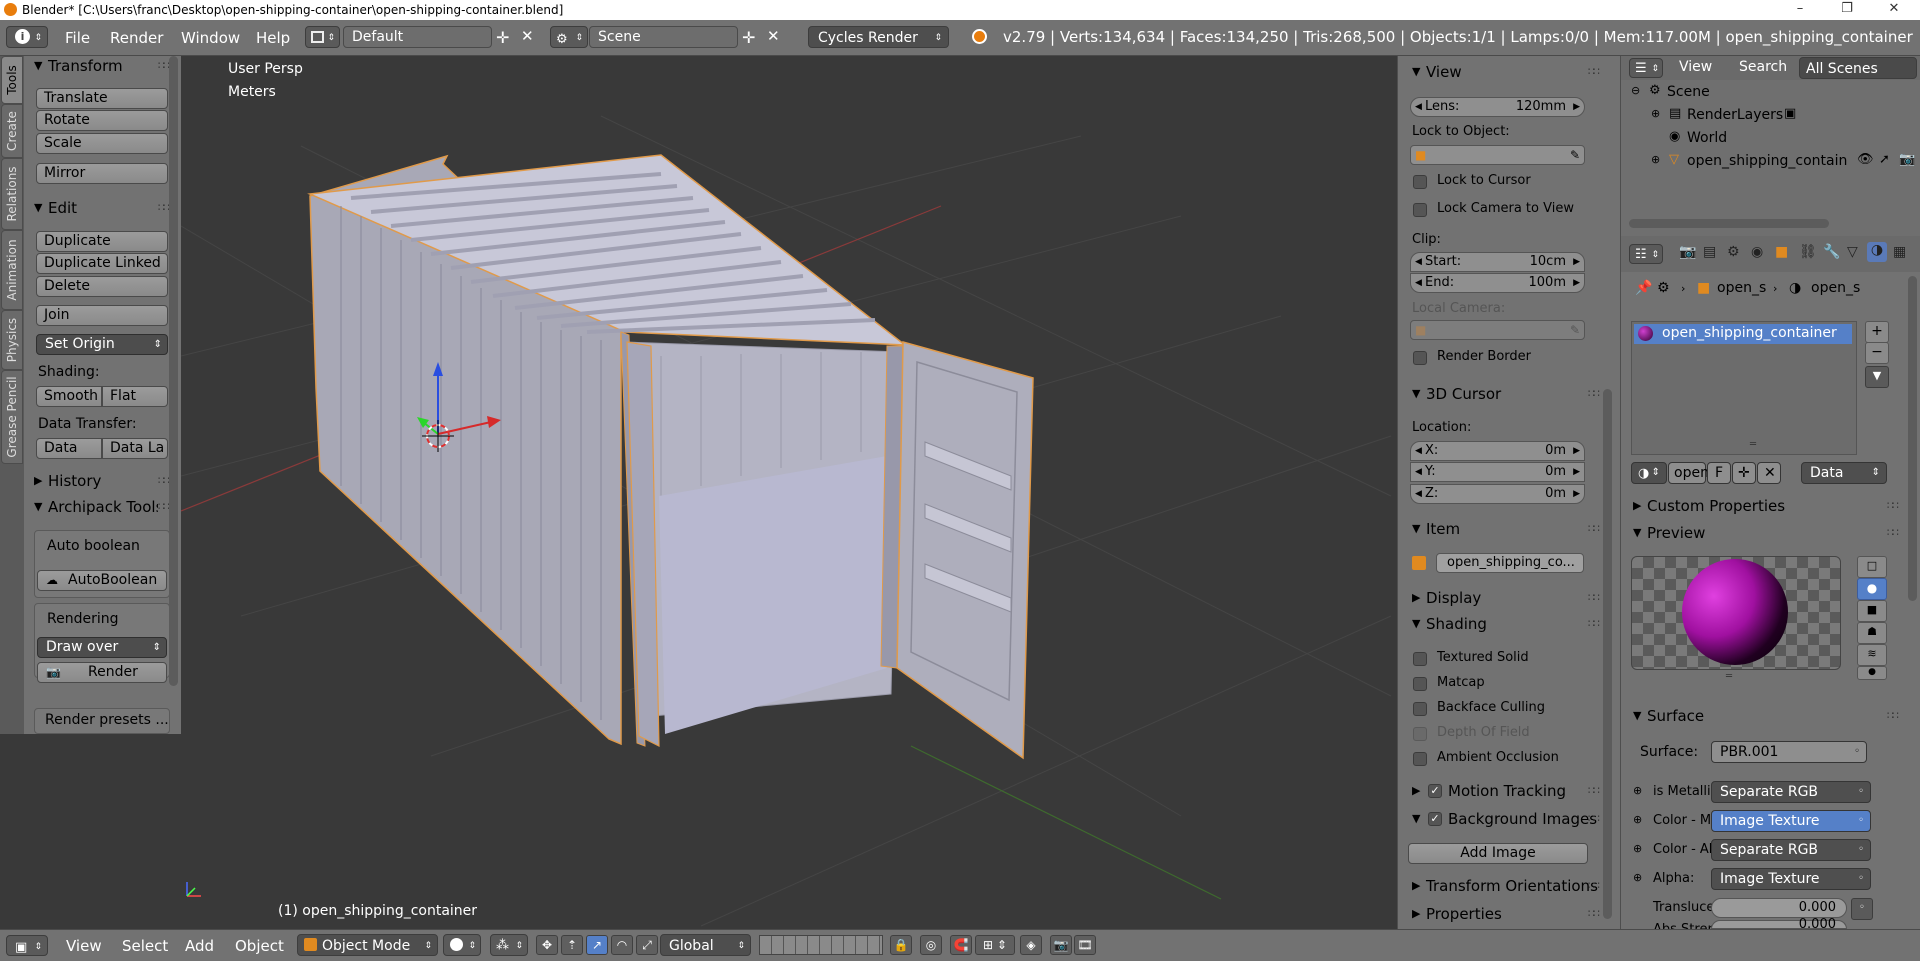 The image size is (1920, 961). Describe the element at coordinates (367, 945) in the screenshot. I see `interaction-mode-dropdown: Object Mode ⇕` at that location.